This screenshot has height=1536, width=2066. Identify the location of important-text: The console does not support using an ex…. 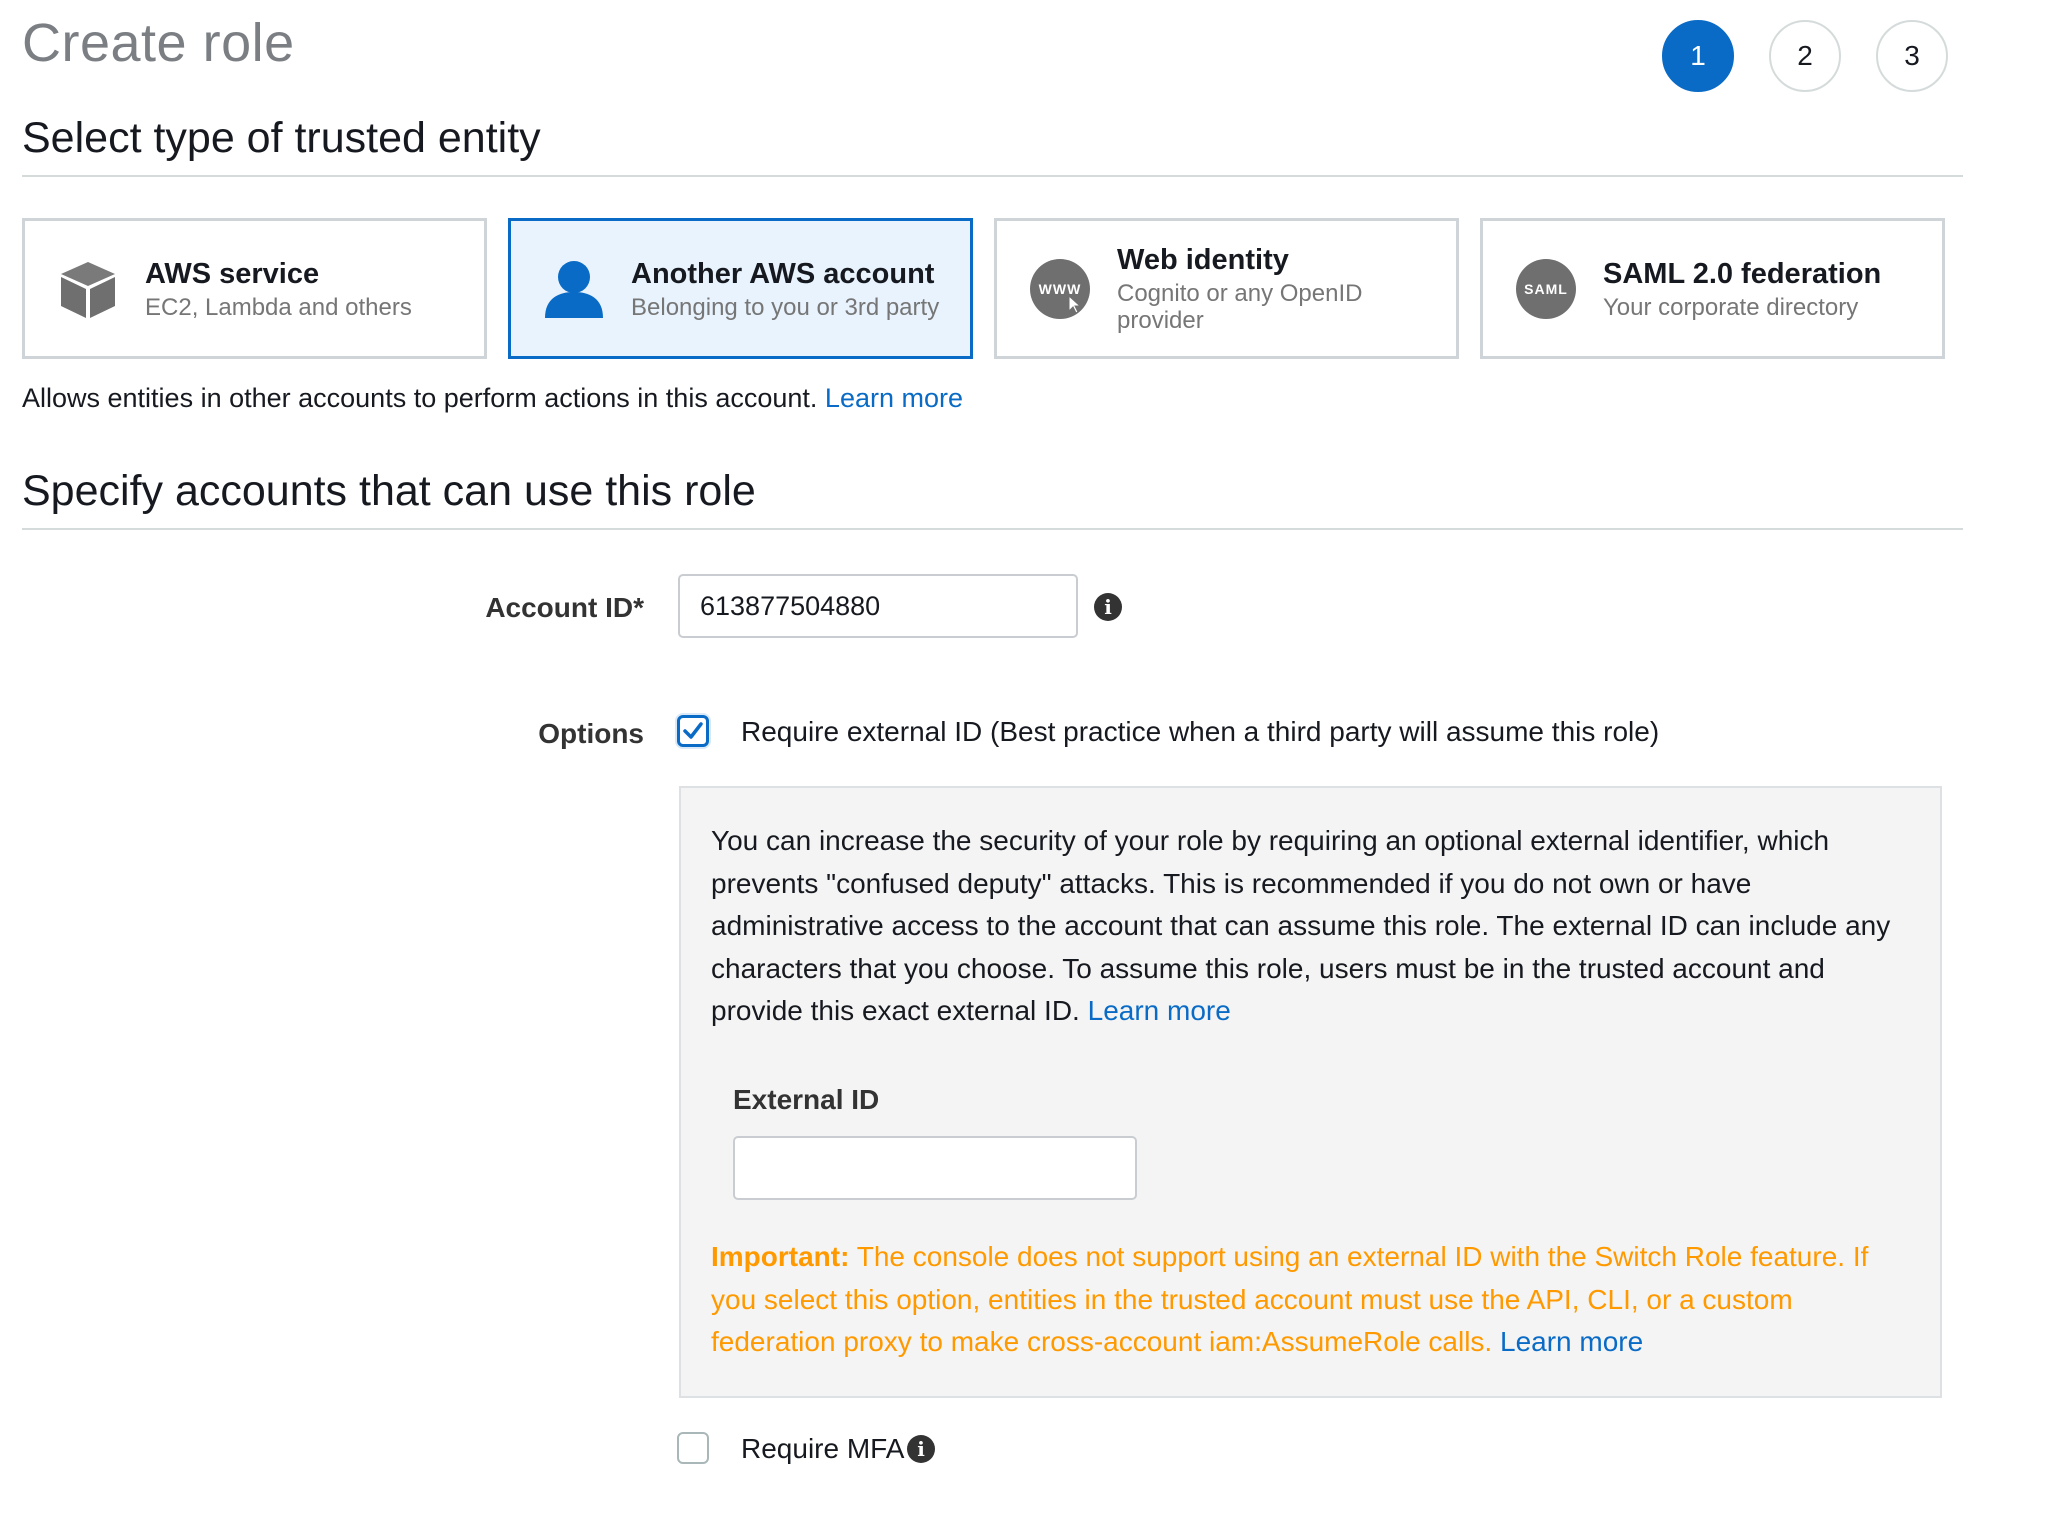
(1290, 1299).